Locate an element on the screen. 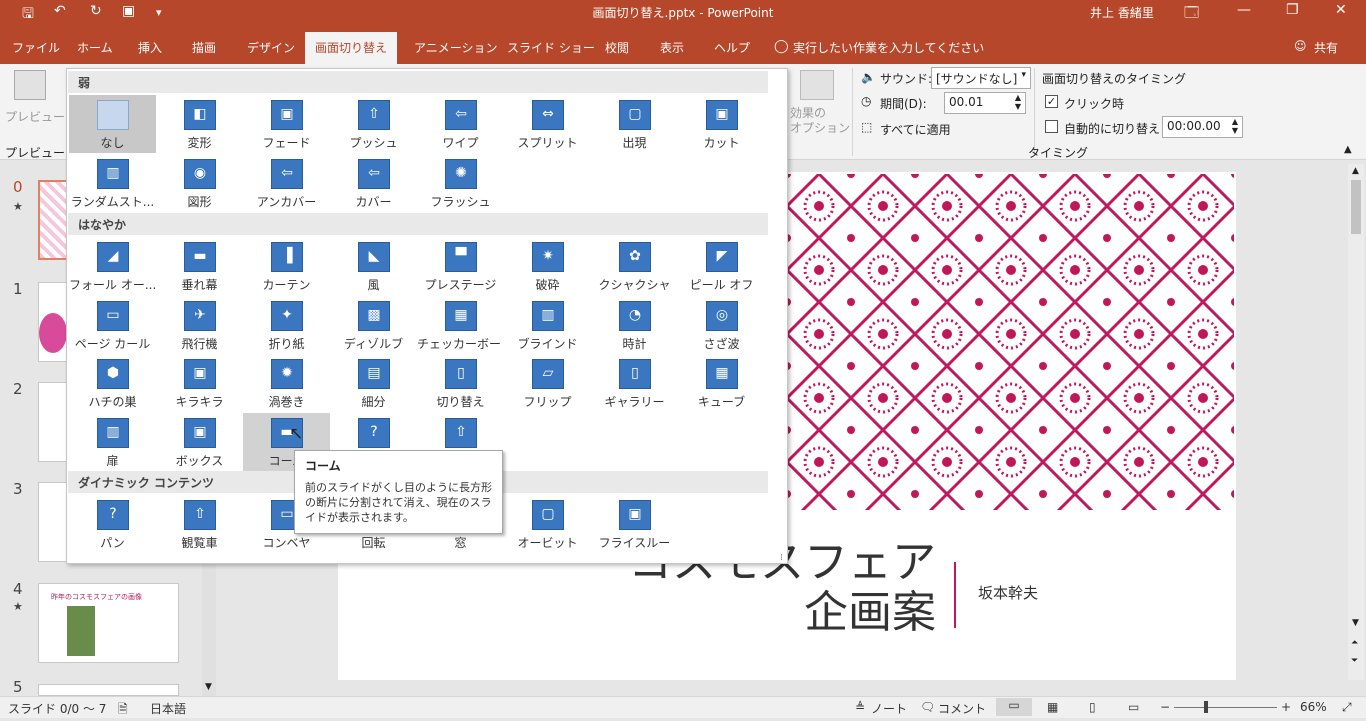  tab-slideshow: スライド ショー is located at coordinates (551, 47).